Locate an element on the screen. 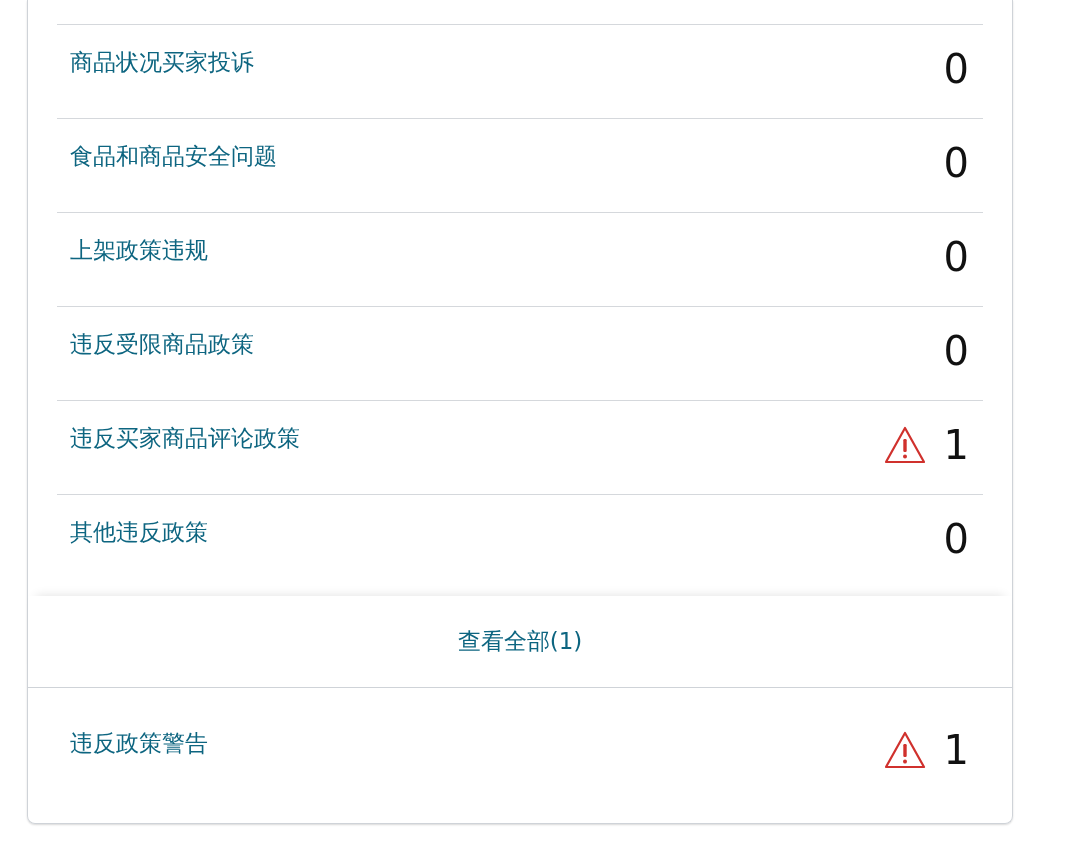  category-link: 商品状况买家投诉 is located at coordinates (162, 62).